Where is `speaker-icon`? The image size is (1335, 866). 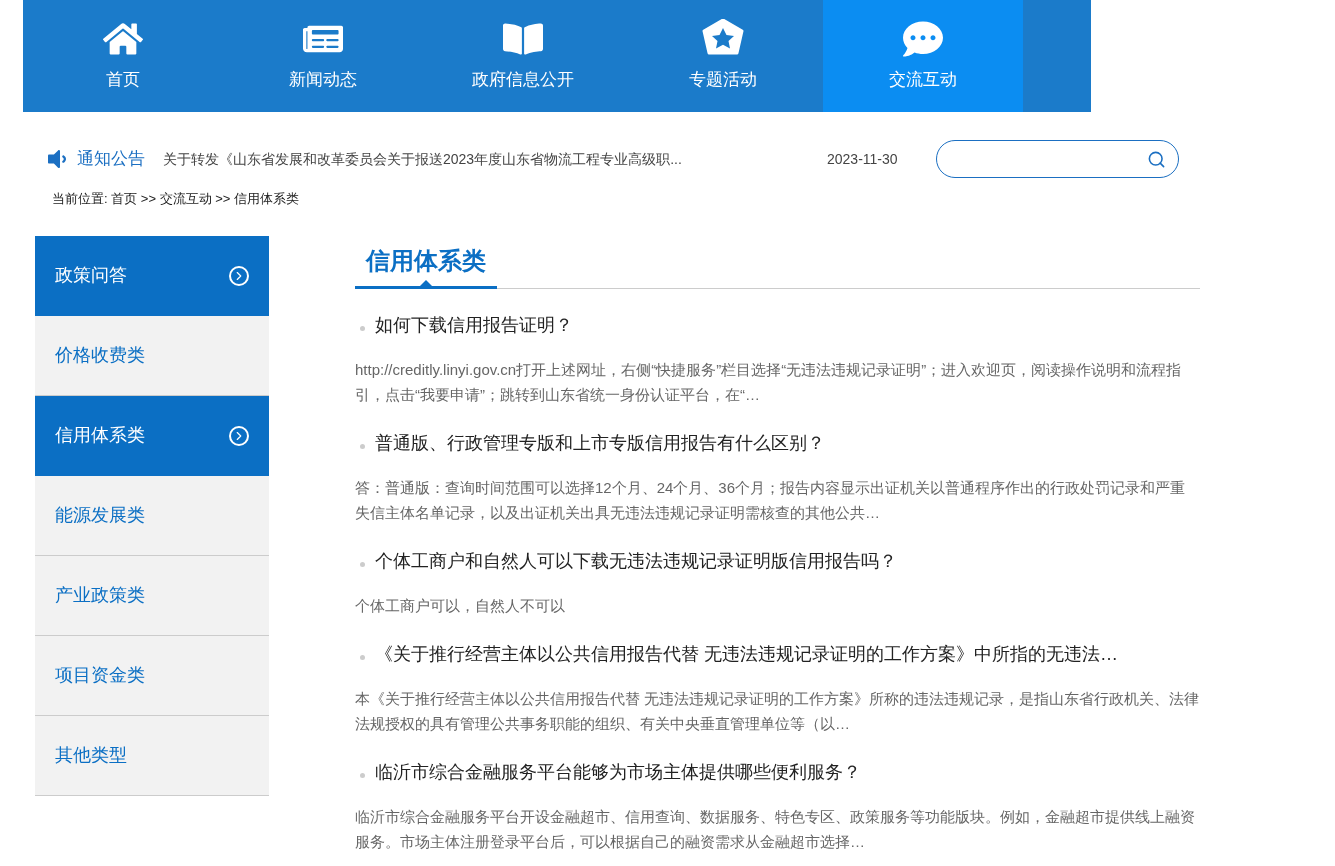 speaker-icon is located at coordinates (57, 159).